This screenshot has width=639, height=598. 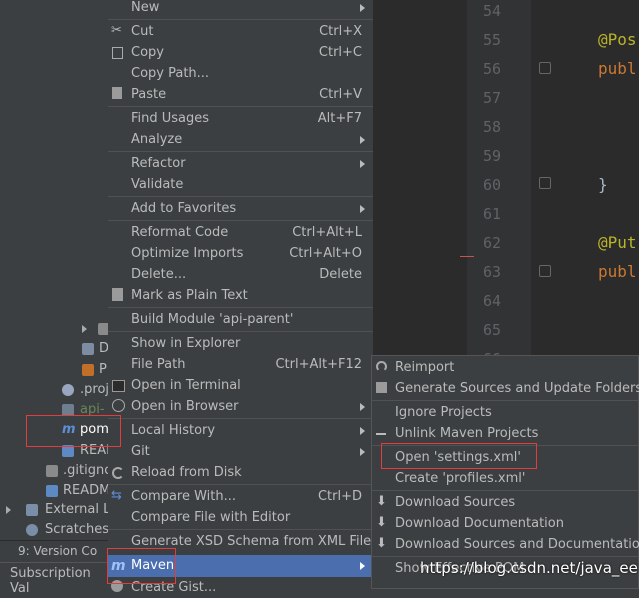 I want to click on line-number: 60, so click(x=491, y=185).